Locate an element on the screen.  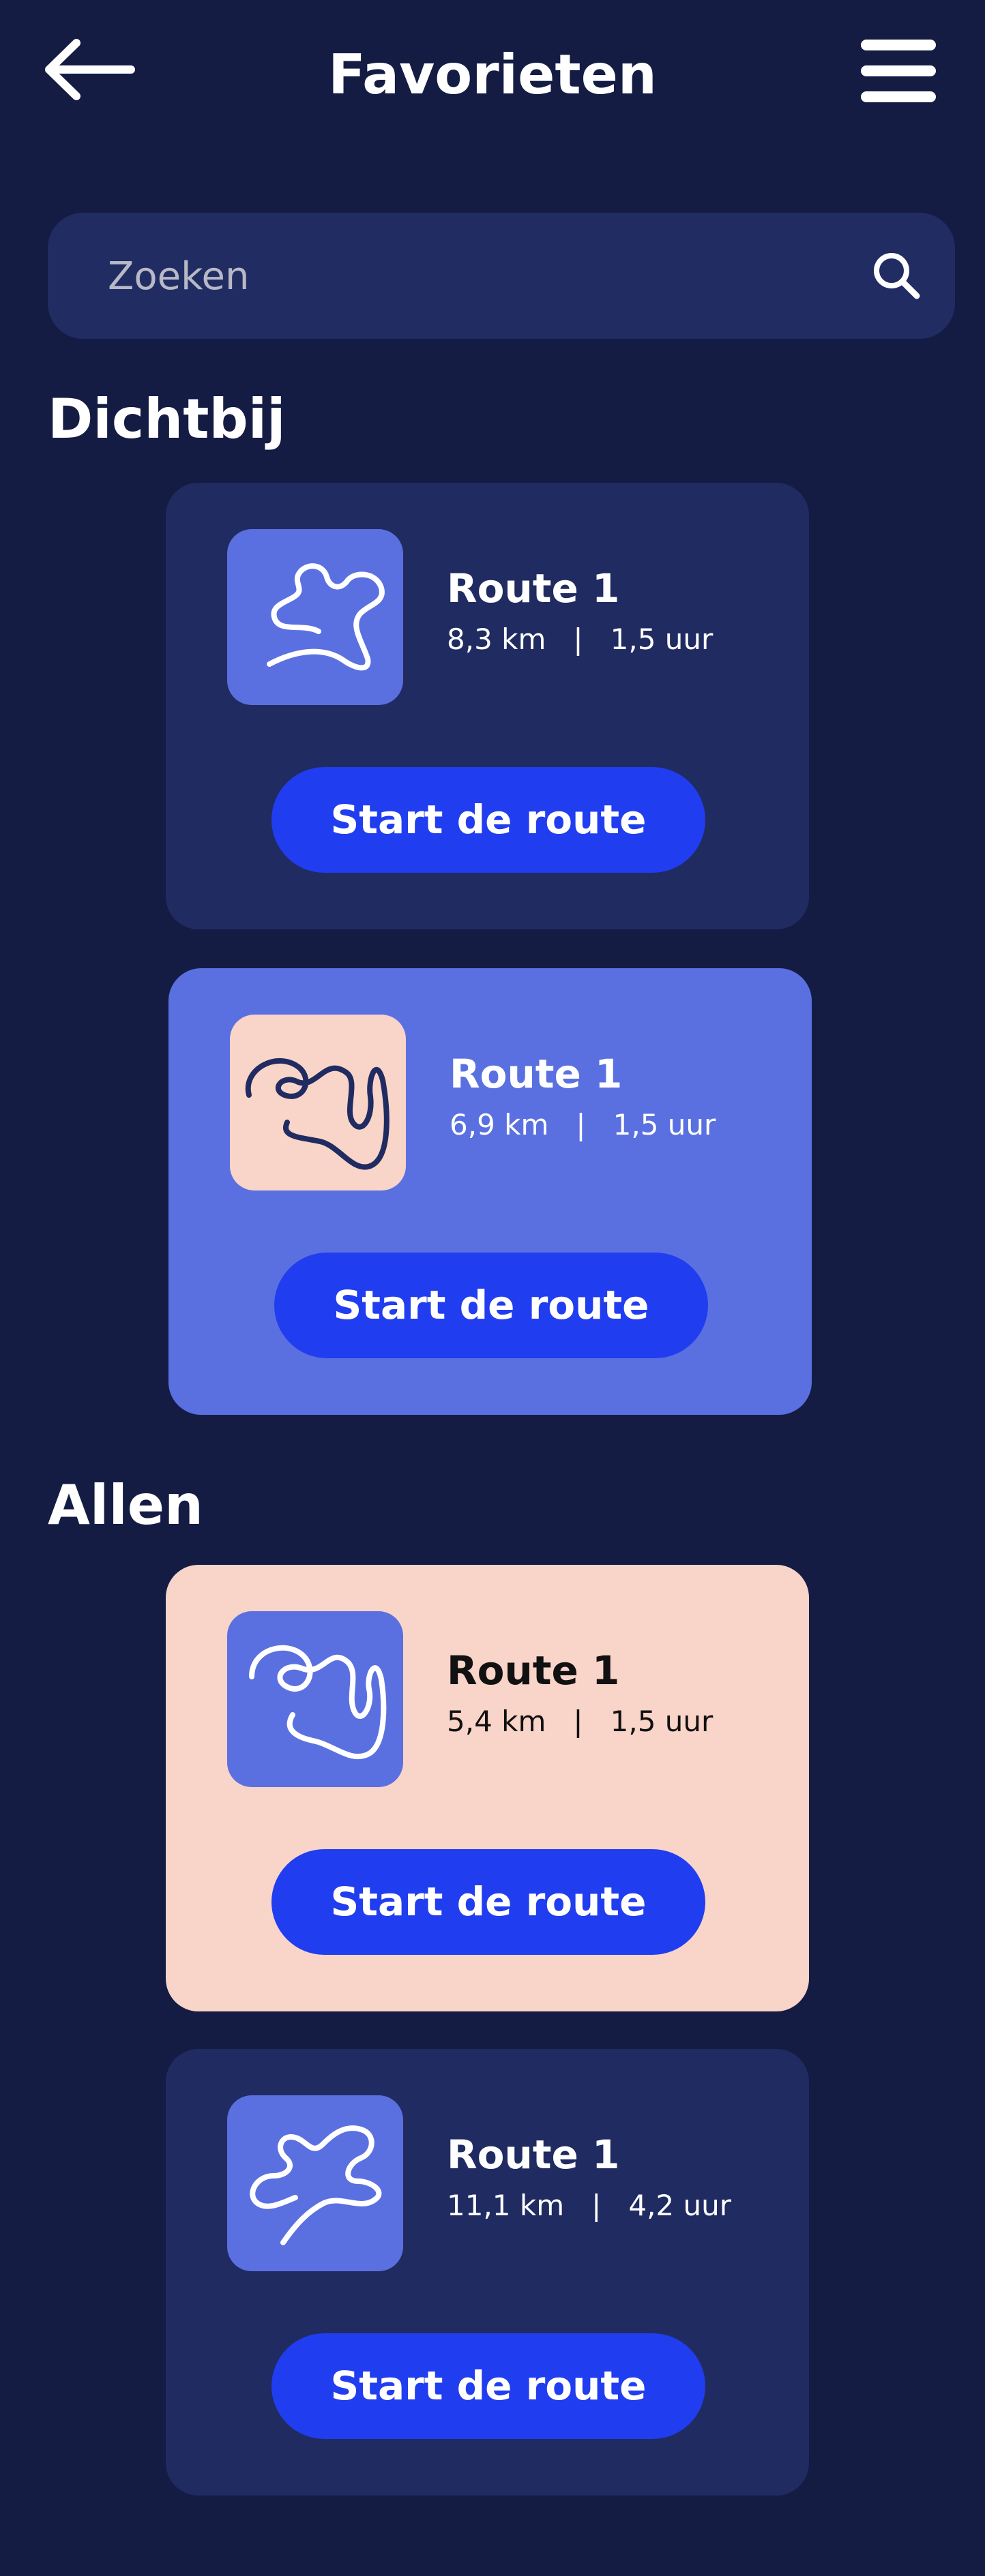
route-card: Route 1 5,4 km | 1,5 uur Start de route is located at coordinates (487, 1788).